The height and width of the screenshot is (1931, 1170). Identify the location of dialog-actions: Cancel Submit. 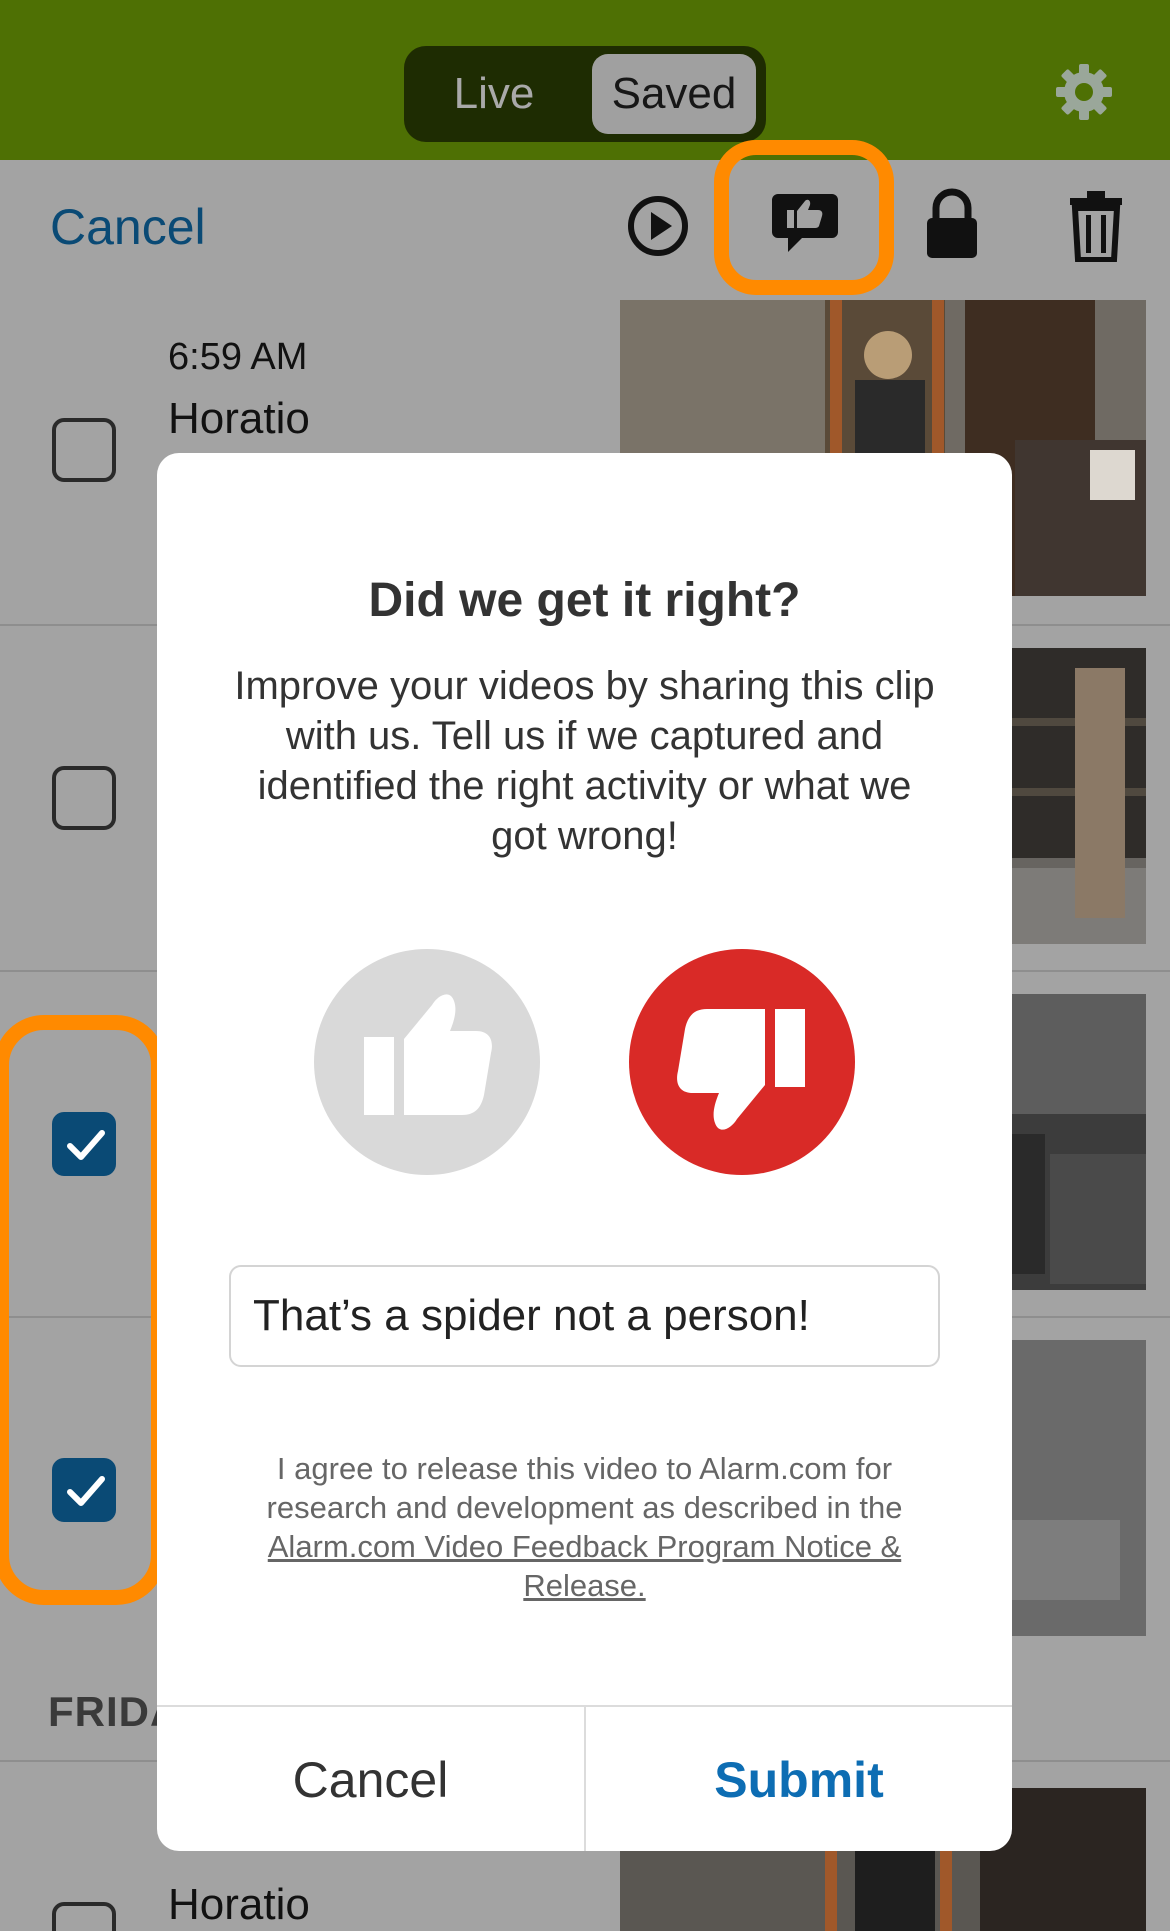
(584, 1778).